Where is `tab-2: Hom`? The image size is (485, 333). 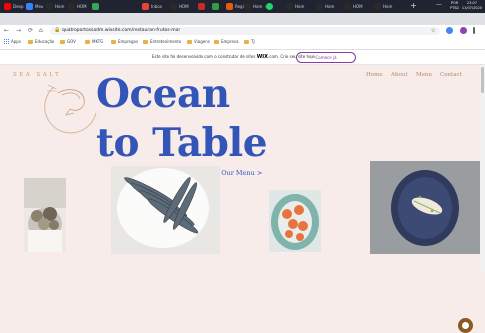
tab-2: Hom is located at coordinates (55, 6).